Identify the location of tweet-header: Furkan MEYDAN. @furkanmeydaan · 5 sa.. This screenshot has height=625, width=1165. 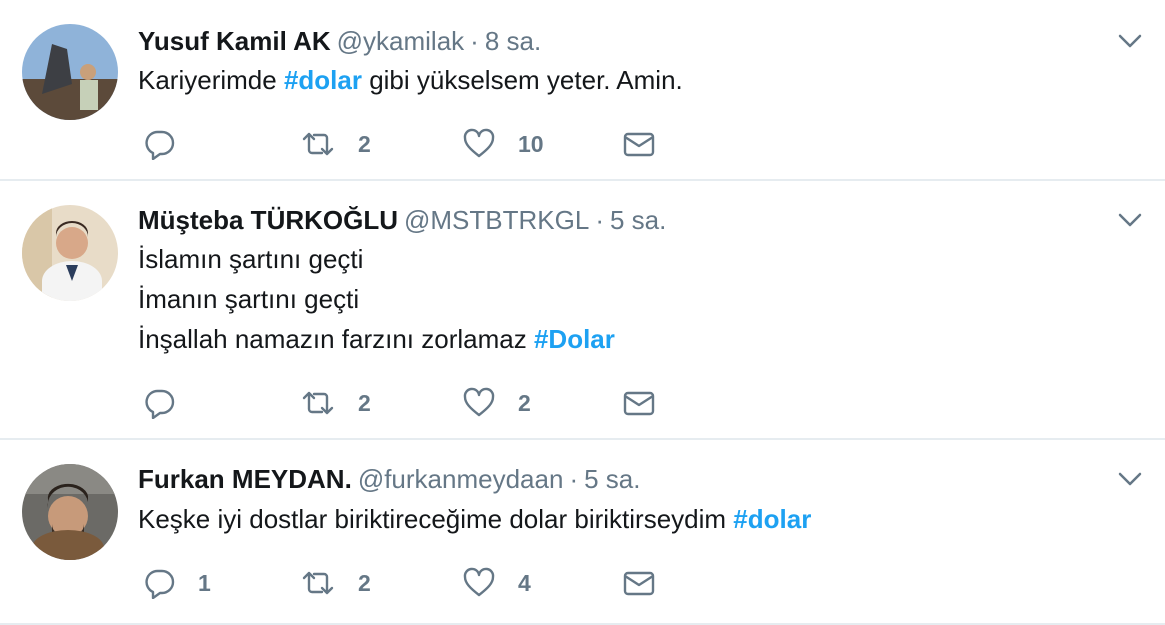
(389, 479).